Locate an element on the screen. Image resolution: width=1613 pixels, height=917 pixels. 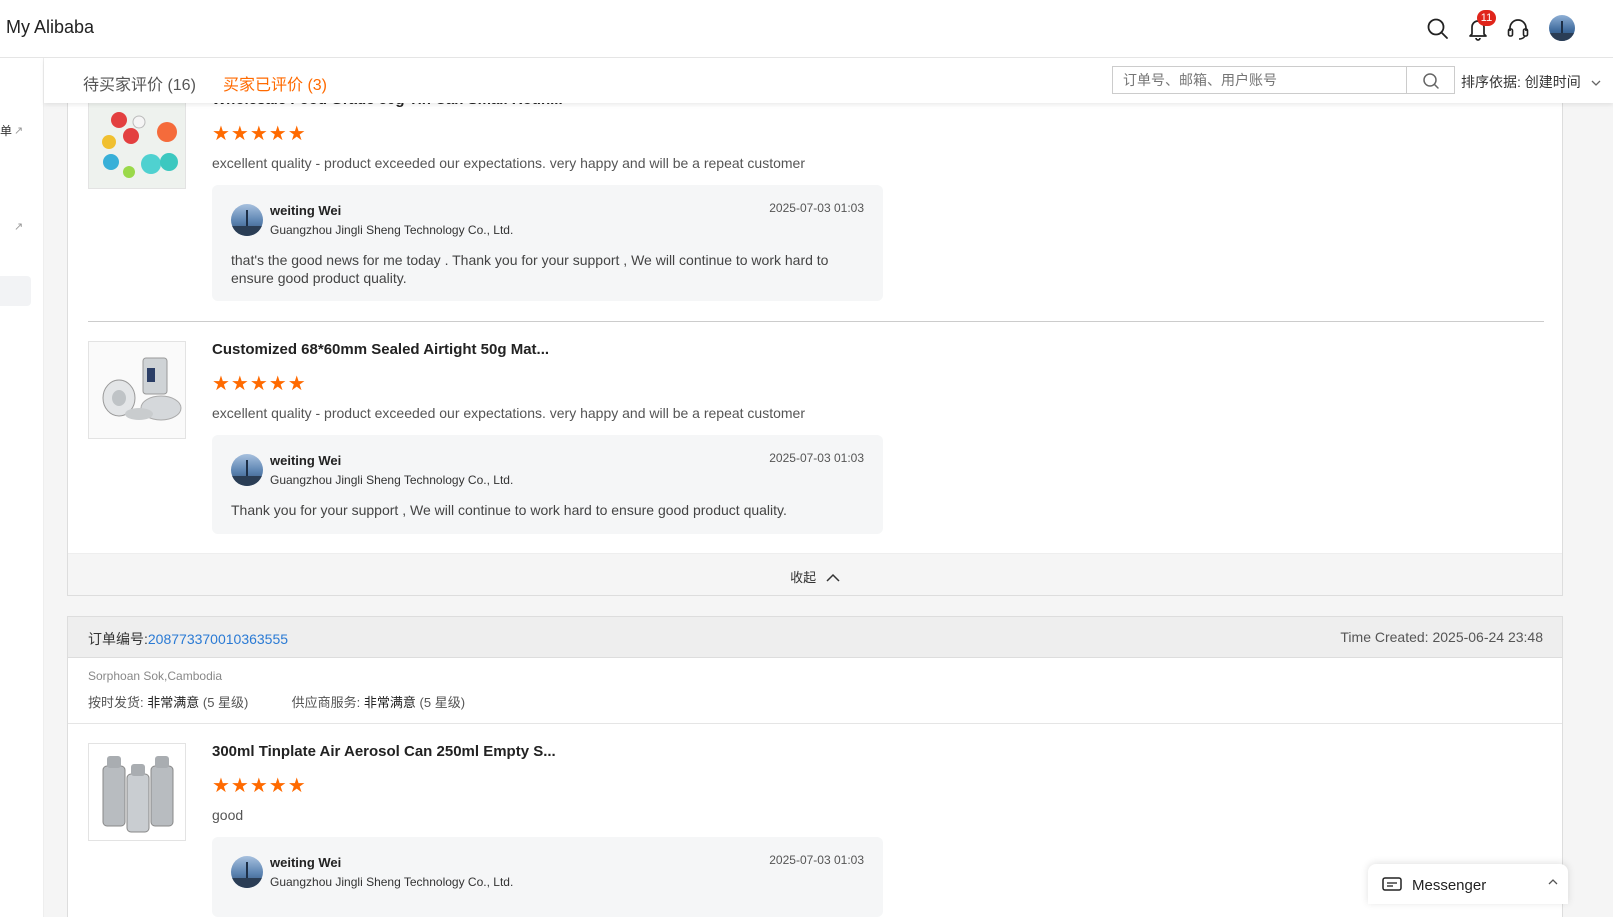
buyer-name: Sorphoan Sok,Cambodia is located at coordinates (155, 676).